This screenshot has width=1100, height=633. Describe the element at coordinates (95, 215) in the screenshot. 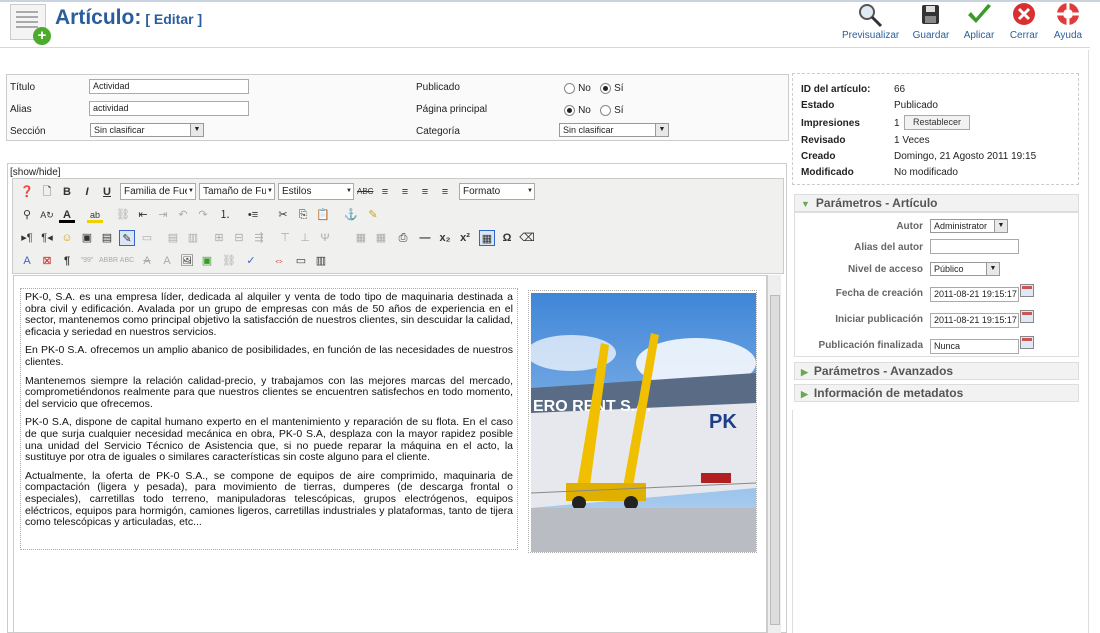

I see `highlight-color-icon: ab` at that location.